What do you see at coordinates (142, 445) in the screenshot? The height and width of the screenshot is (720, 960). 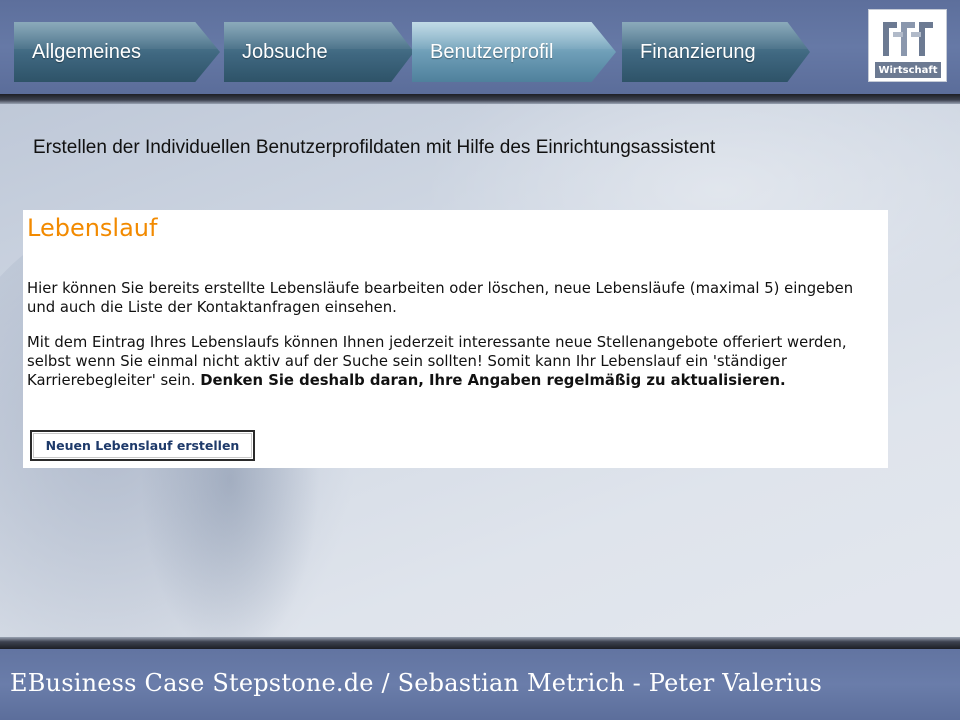 I see `new-cv-button: Neuen Lebenslauf erstellen` at bounding box center [142, 445].